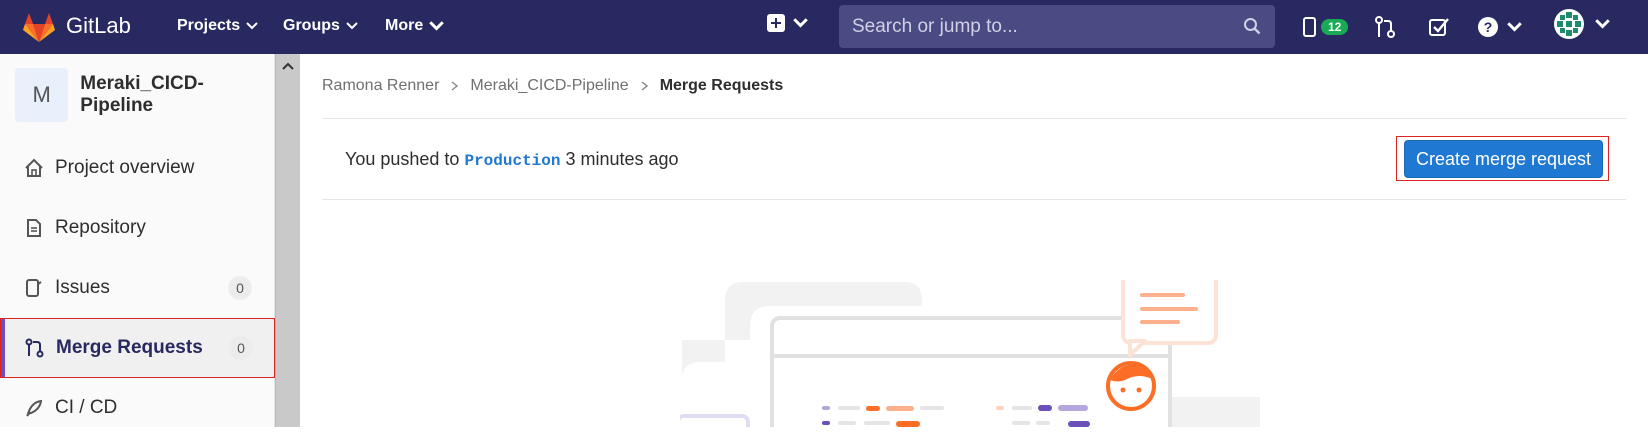 This screenshot has width=1648, height=438. Describe the element at coordinates (34, 167) in the screenshot. I see `home-icon` at that location.